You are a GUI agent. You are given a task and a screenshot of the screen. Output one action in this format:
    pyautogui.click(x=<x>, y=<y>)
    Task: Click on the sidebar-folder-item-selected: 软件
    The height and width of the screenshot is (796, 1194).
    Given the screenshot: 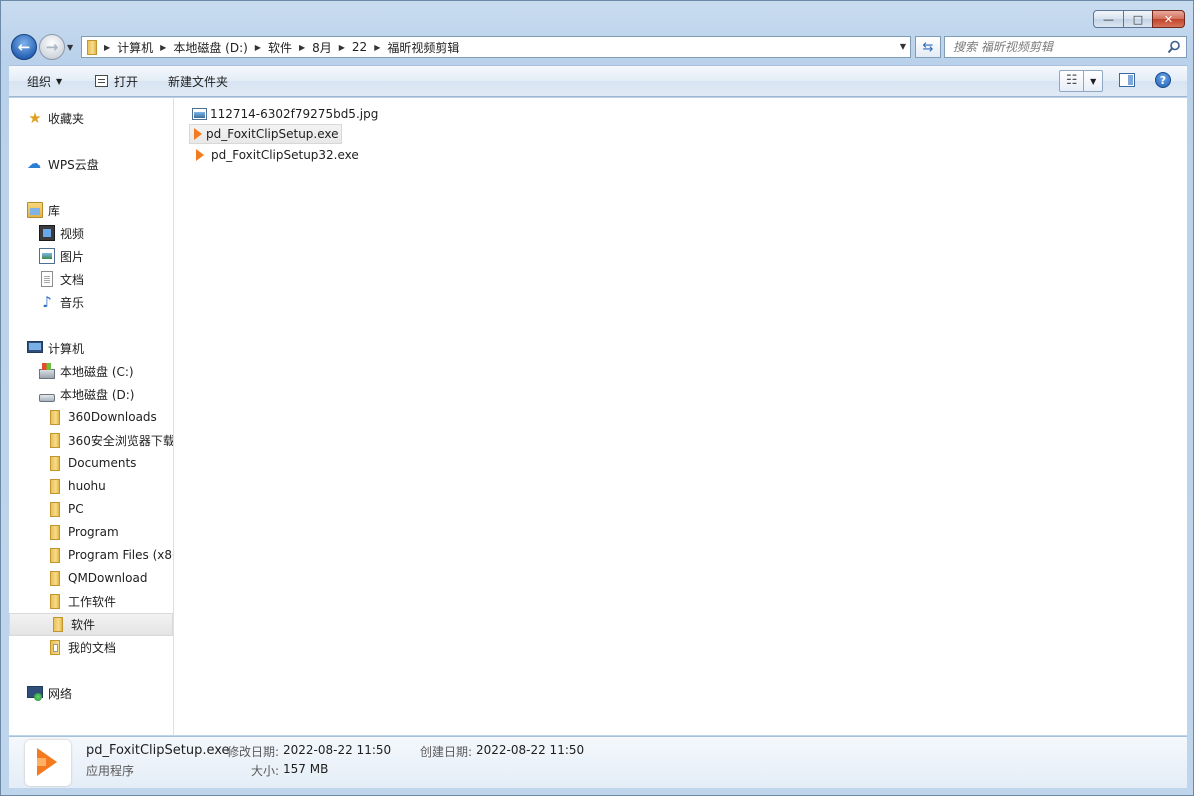 What is the action you would take?
    pyautogui.click(x=91, y=624)
    